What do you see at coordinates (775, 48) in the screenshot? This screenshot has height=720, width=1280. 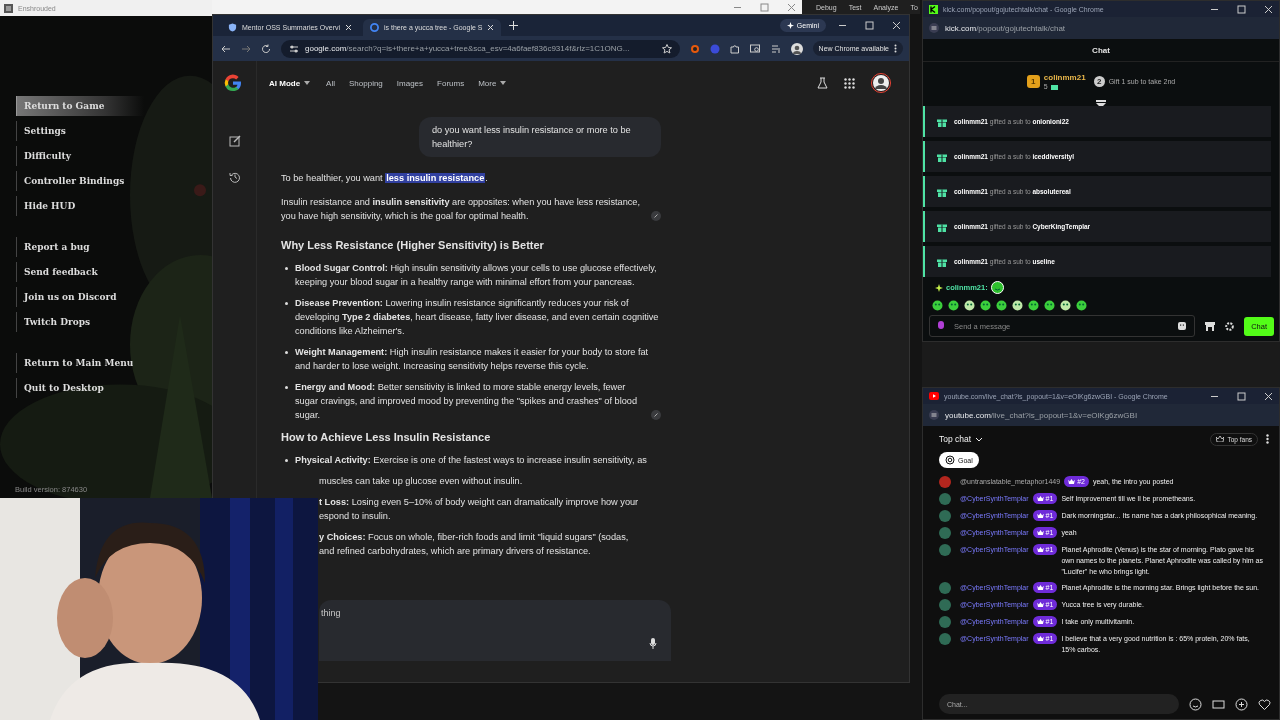 I see `playlist-icon` at bounding box center [775, 48].